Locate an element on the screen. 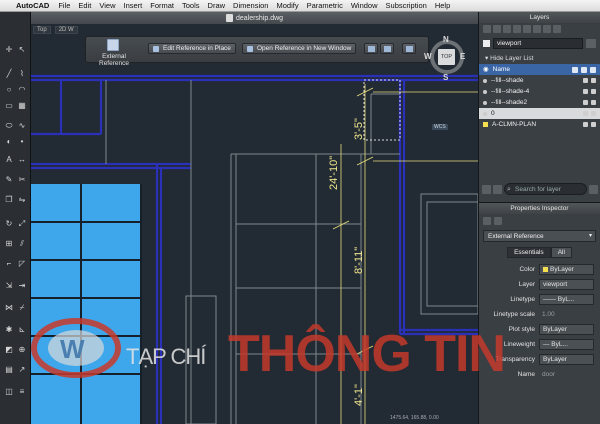  leader-tool-icon: ↗ is located at coordinates (22, 370).